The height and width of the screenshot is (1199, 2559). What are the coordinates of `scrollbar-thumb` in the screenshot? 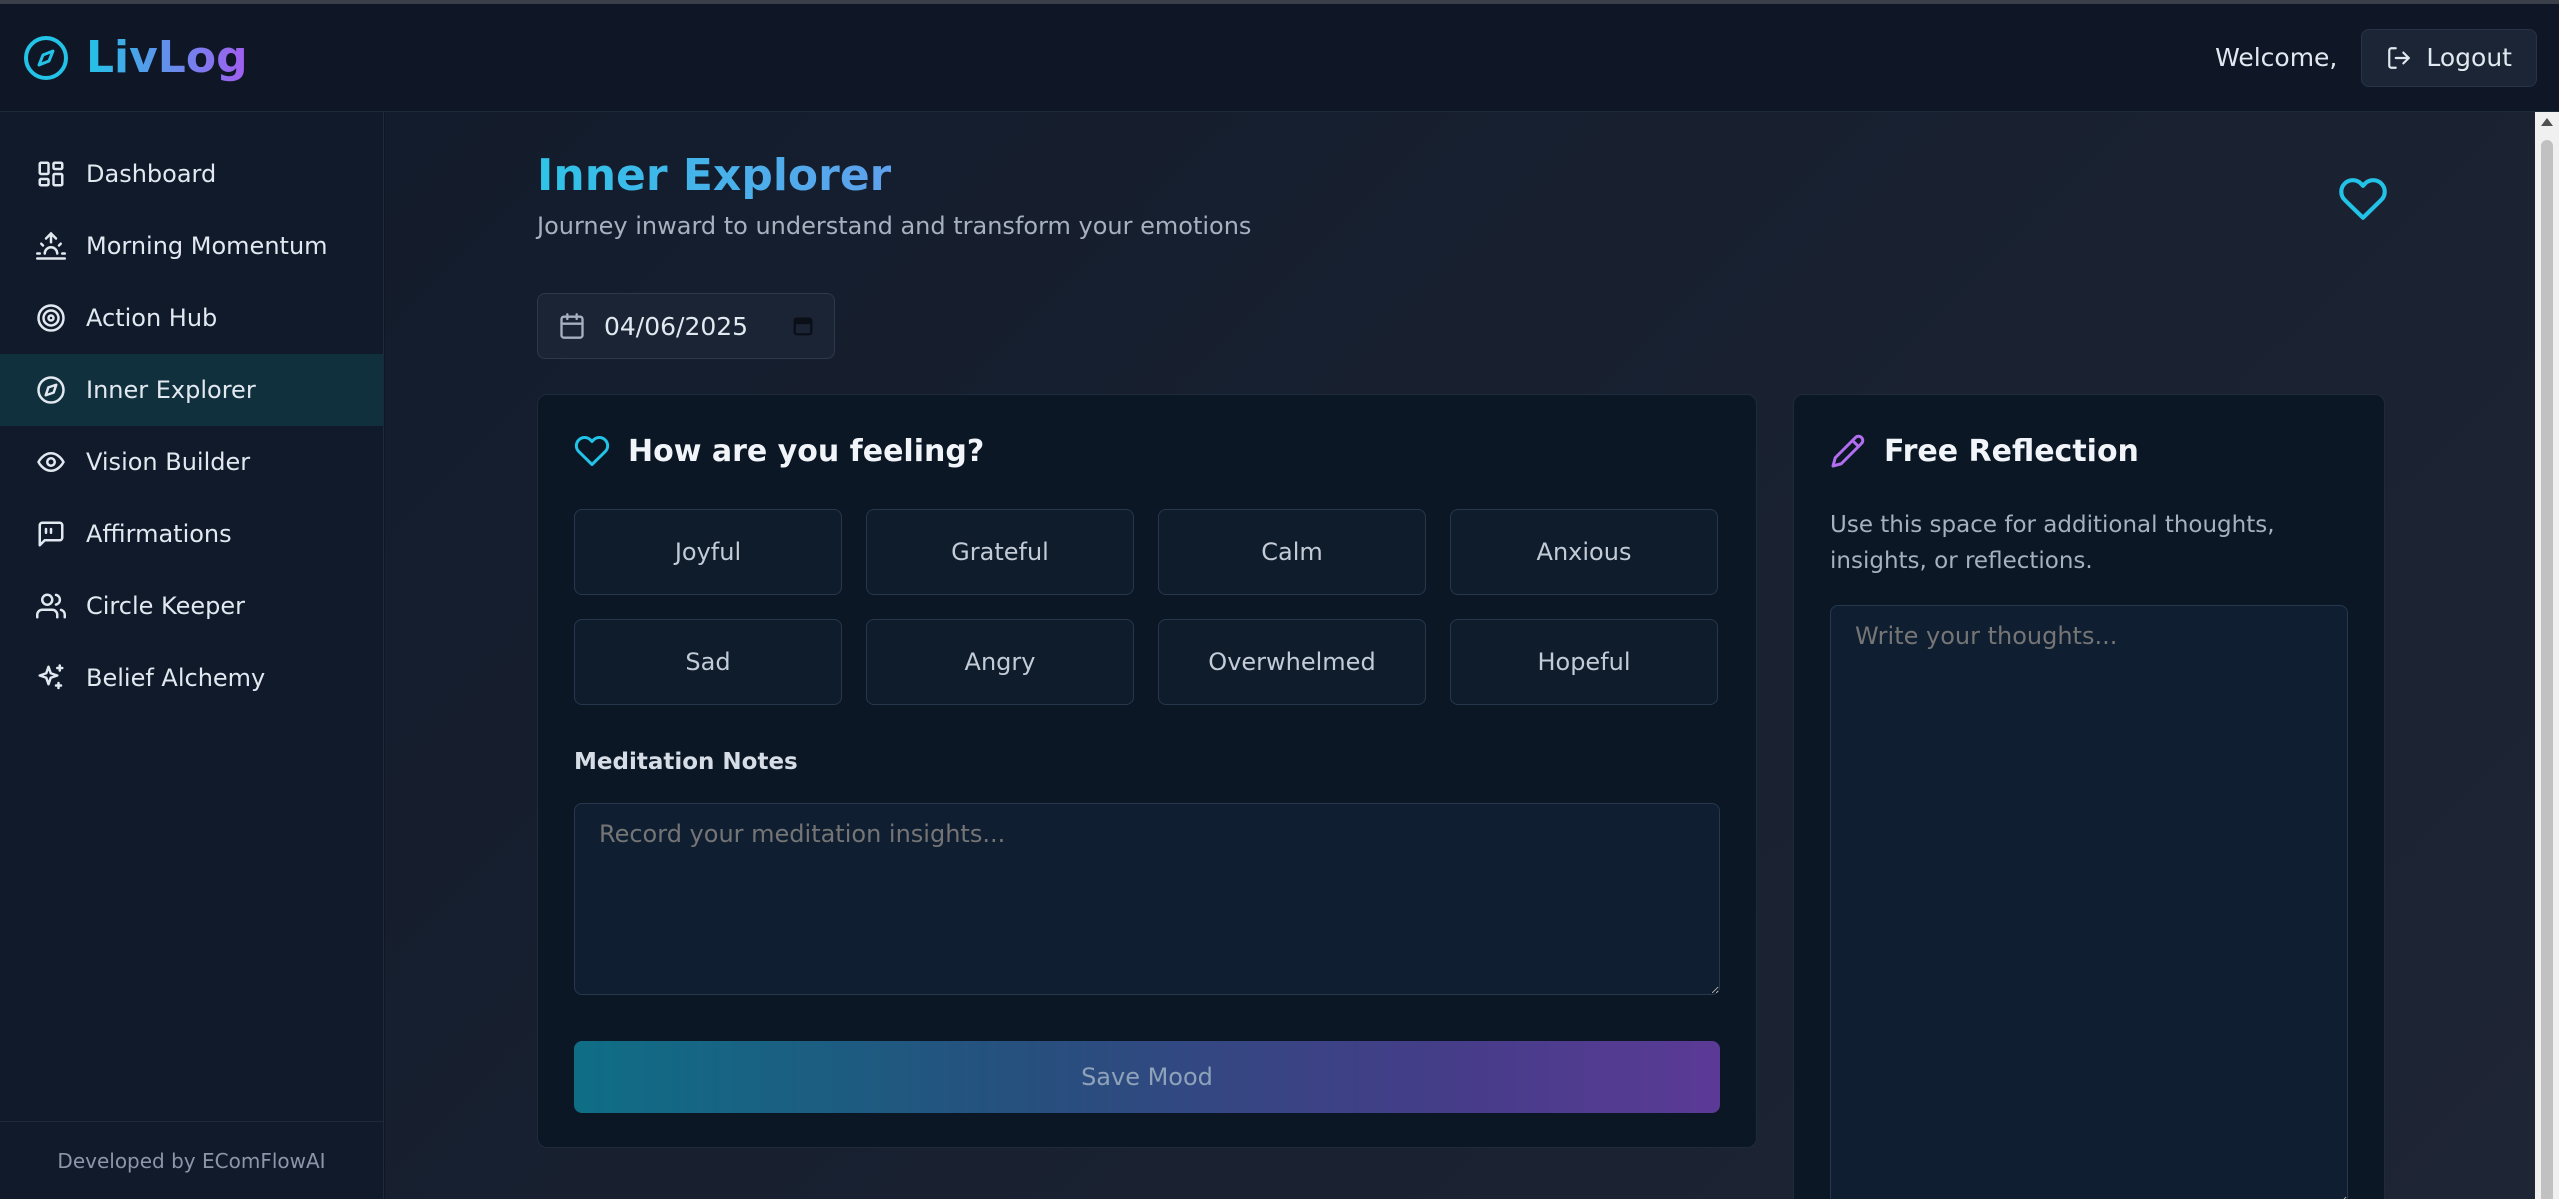 It's located at (2547, 669).